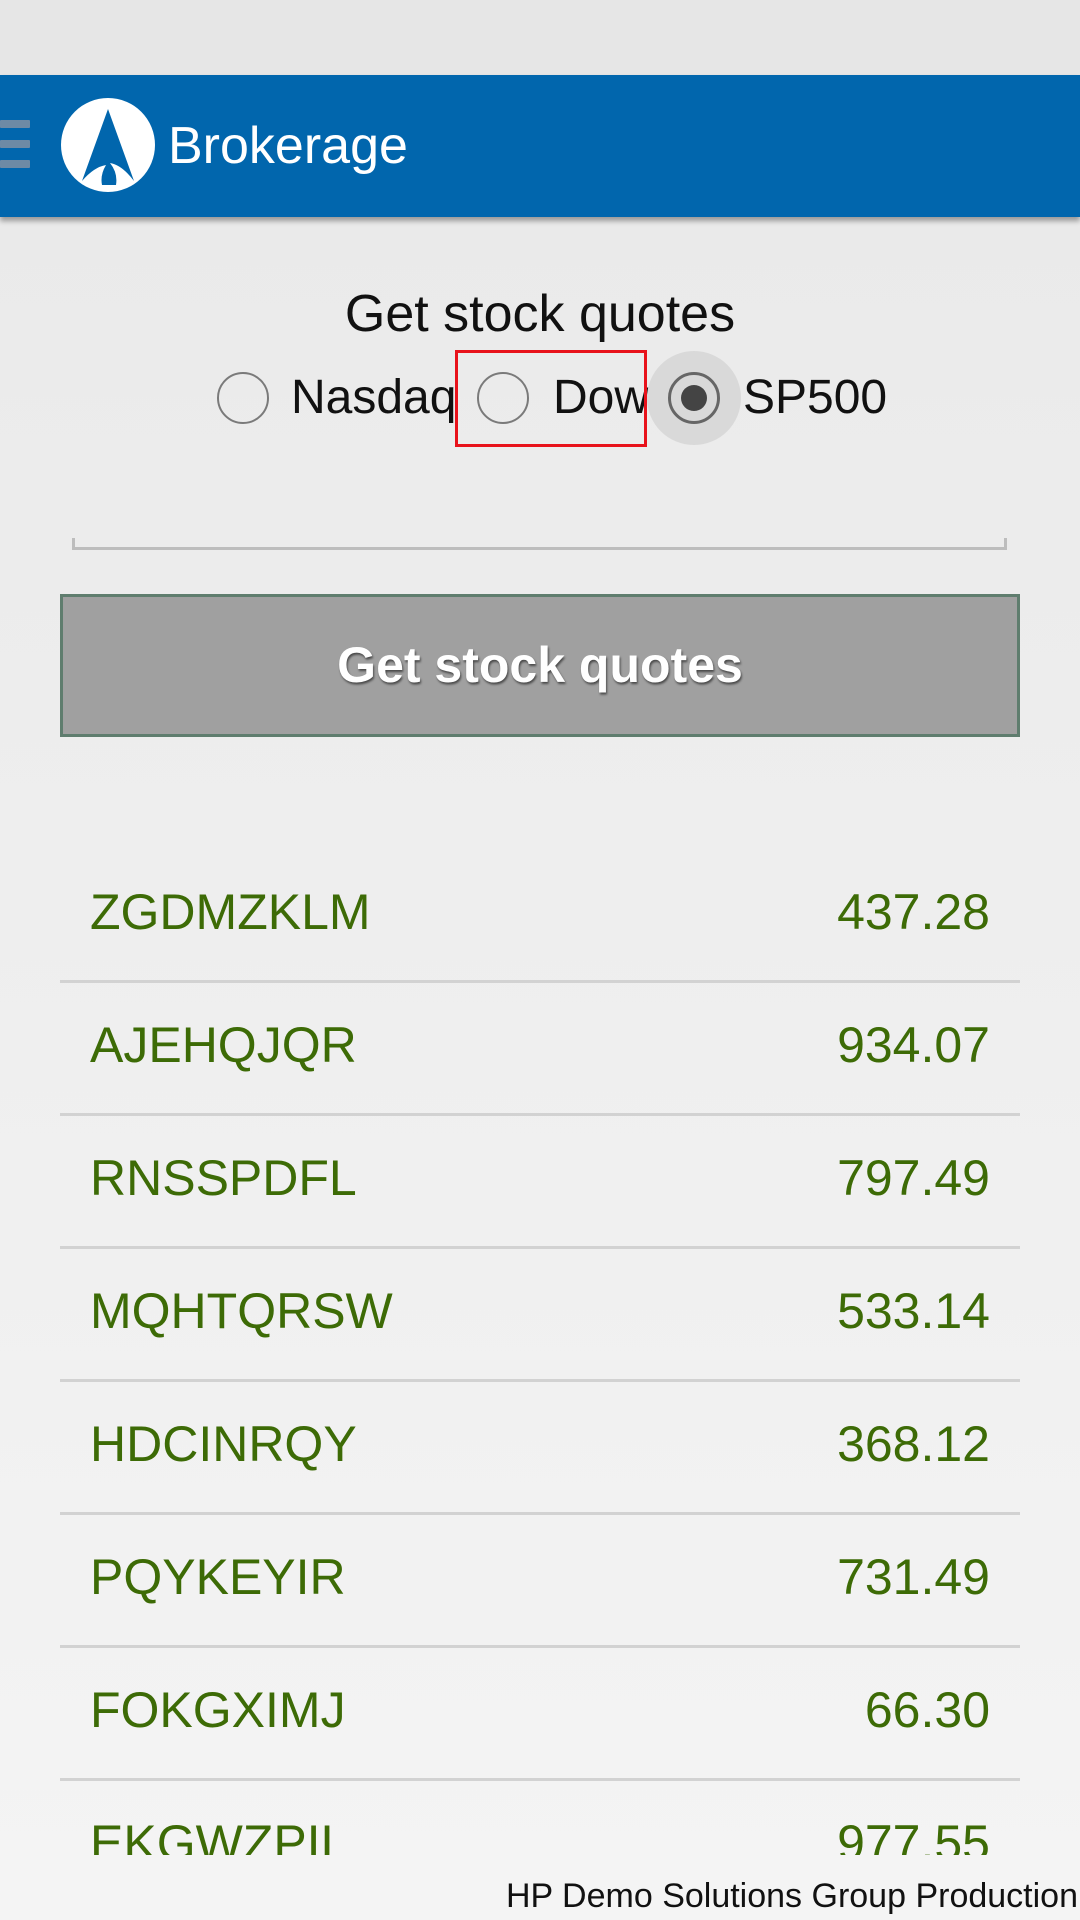 The image size is (1080, 1920). Describe the element at coordinates (540, 665) in the screenshot. I see `get-quotes-button: Get stock quotes` at that location.